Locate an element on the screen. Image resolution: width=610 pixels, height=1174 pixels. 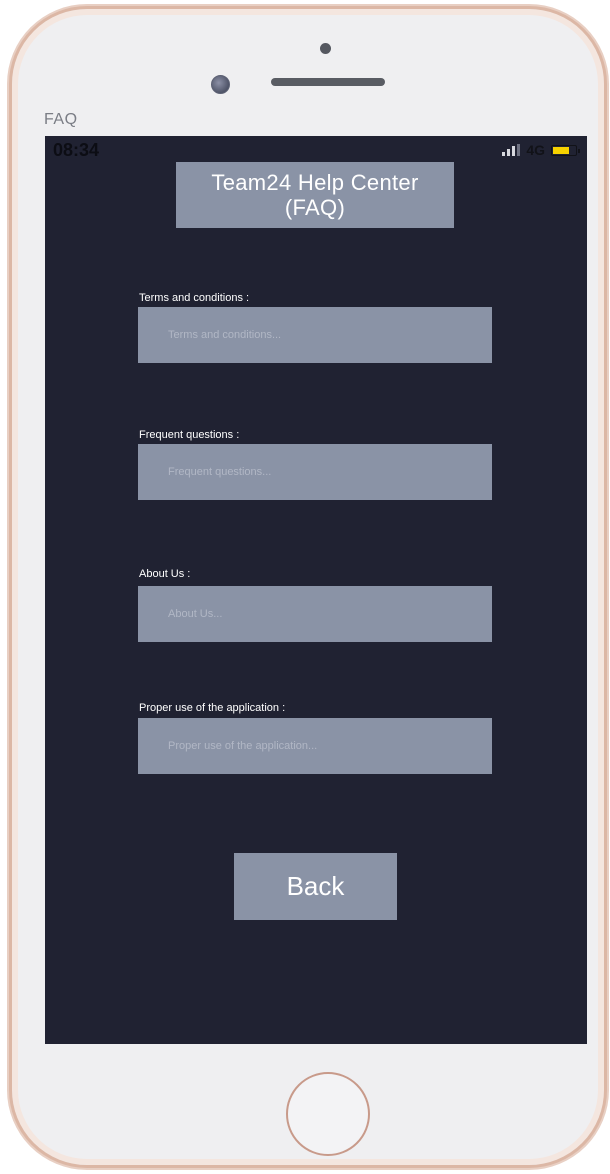
about-label: About Us : is located at coordinates (165, 574).